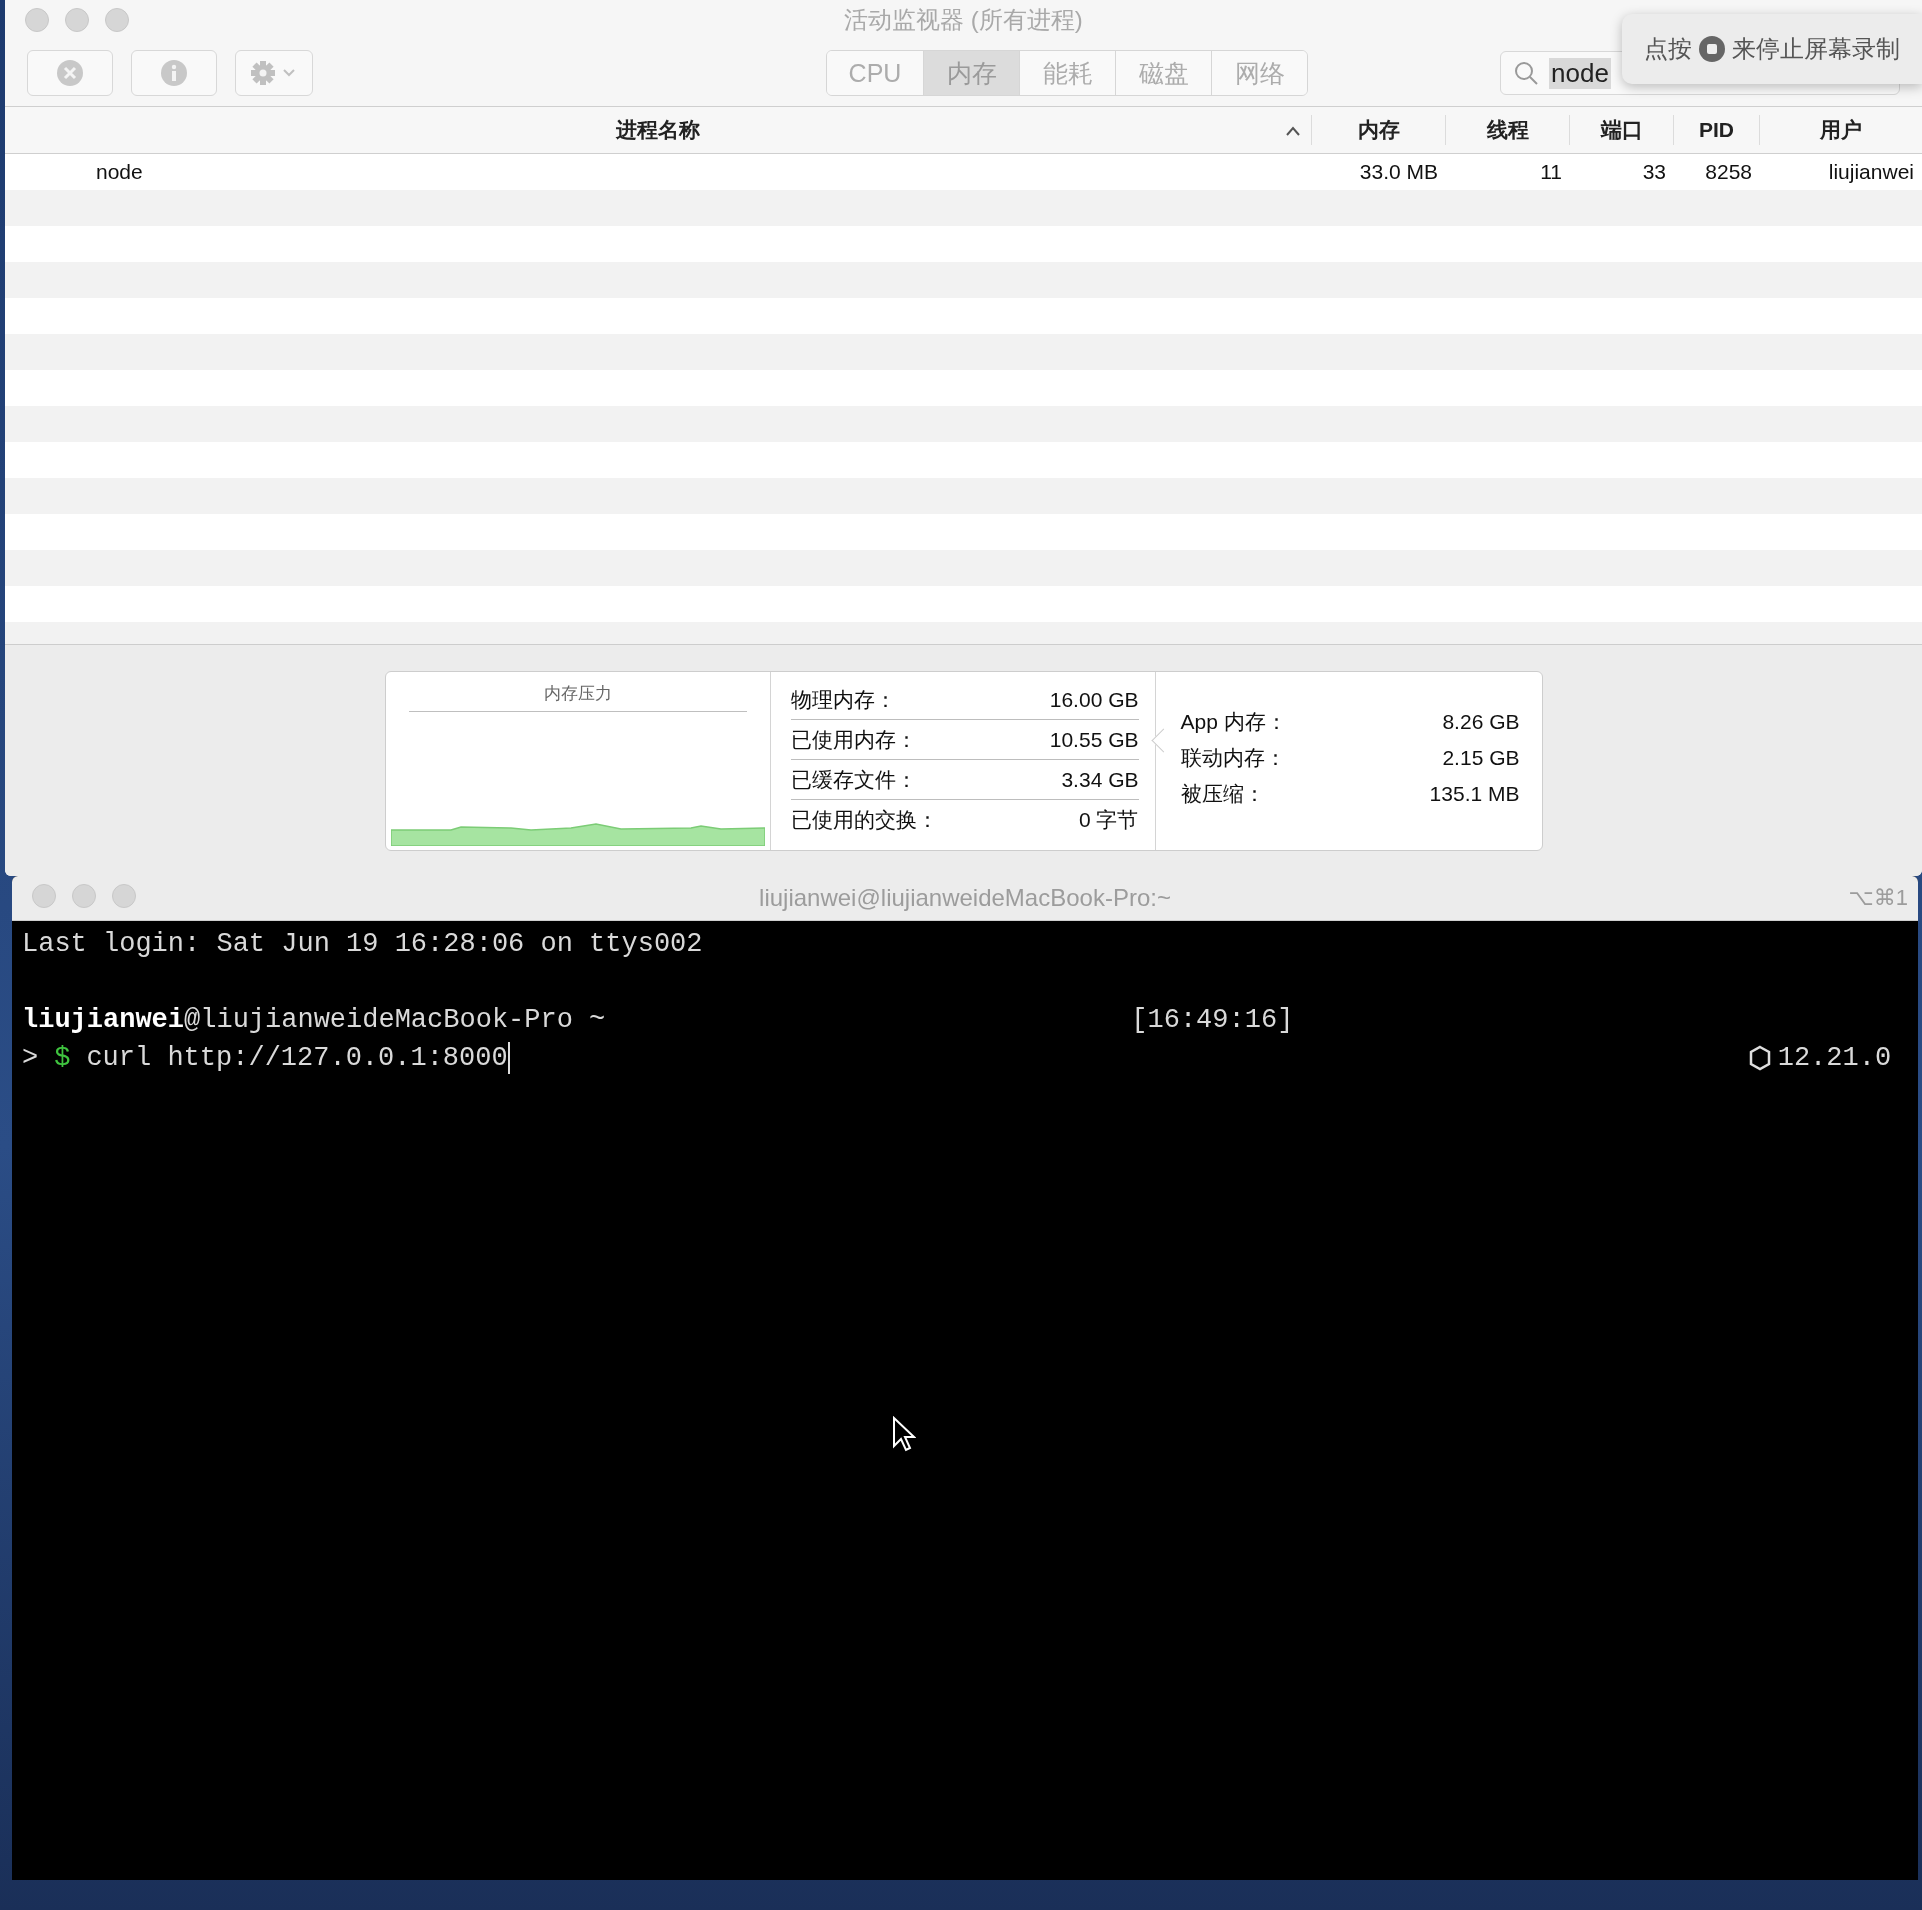 Image resolution: width=1922 pixels, height=1910 pixels. Describe the element at coordinates (853, 779) in the screenshot. I see `stat-label: 已缓存文件：` at that location.